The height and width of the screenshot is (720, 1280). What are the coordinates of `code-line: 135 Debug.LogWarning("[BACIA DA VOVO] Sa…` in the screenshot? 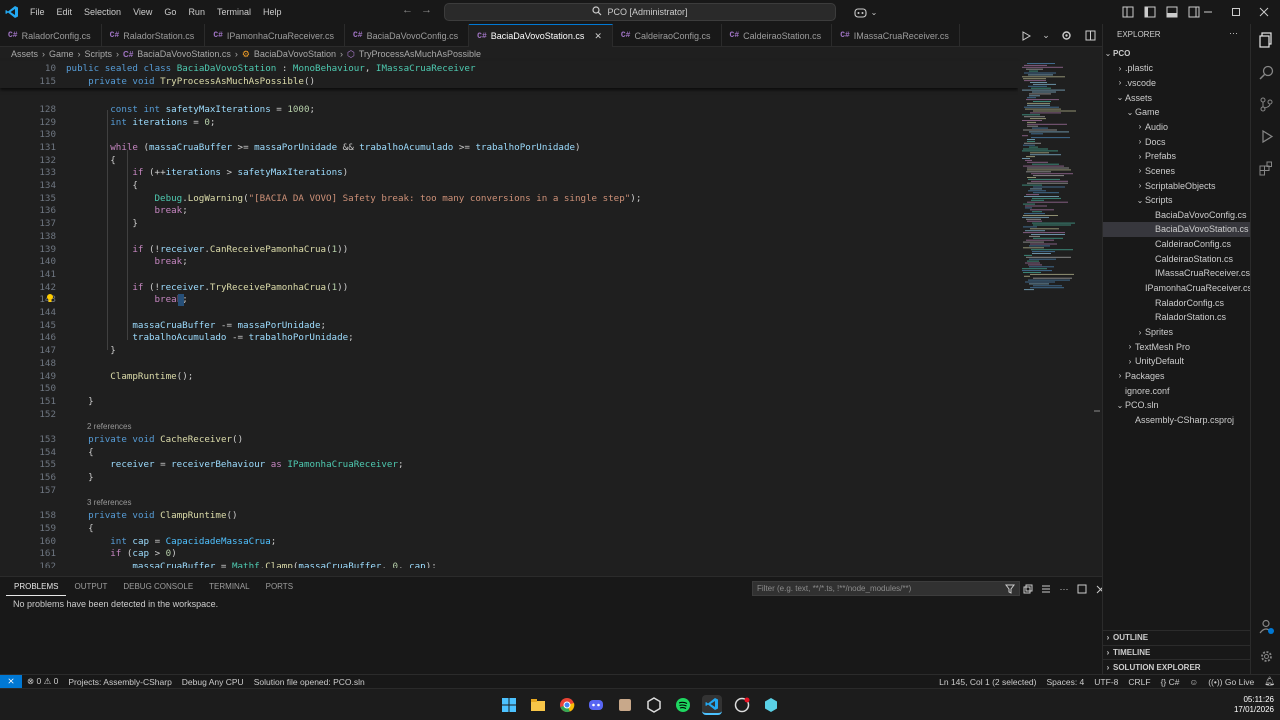 It's located at (509, 198).